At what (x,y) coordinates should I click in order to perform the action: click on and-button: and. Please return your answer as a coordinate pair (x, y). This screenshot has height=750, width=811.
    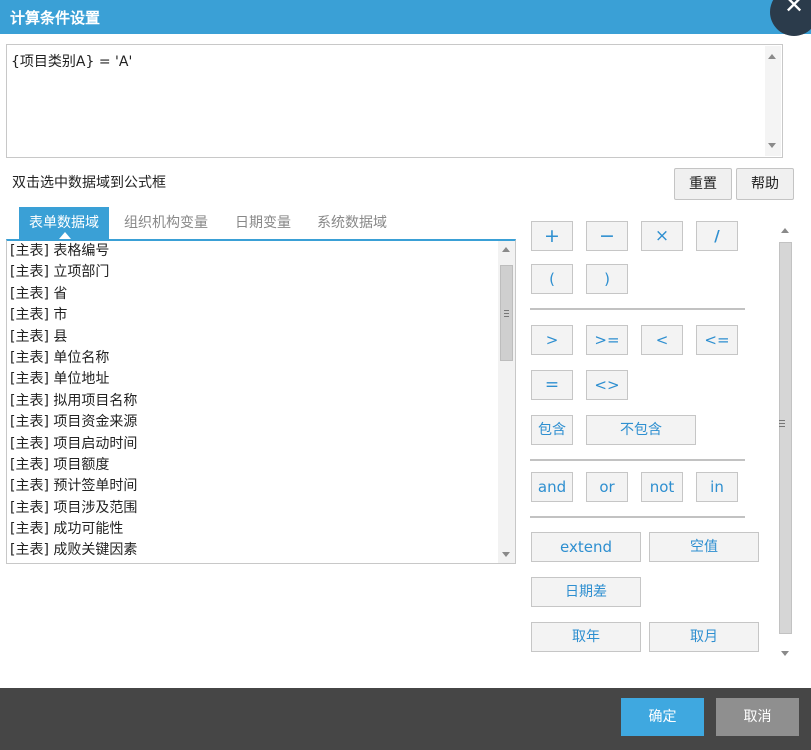
    Looking at the image, I should click on (552, 487).